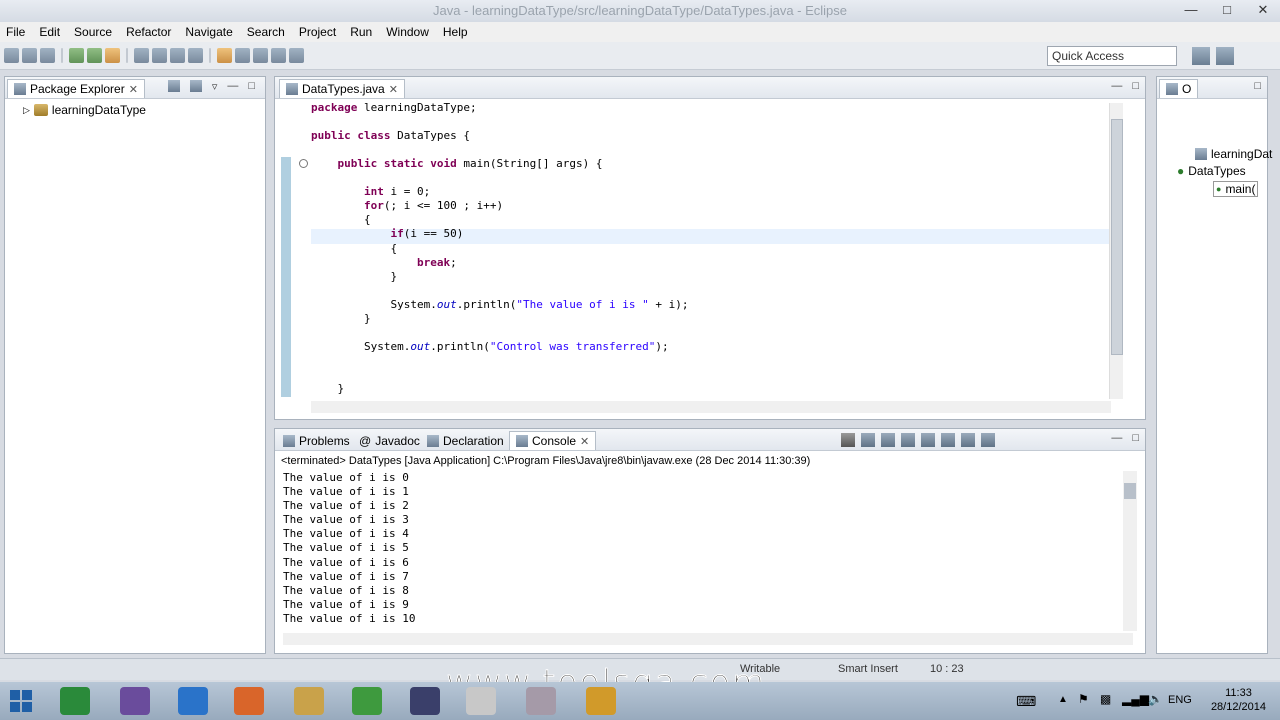  What do you see at coordinates (29, 55) in the screenshot?
I see `save-icon` at bounding box center [29, 55].